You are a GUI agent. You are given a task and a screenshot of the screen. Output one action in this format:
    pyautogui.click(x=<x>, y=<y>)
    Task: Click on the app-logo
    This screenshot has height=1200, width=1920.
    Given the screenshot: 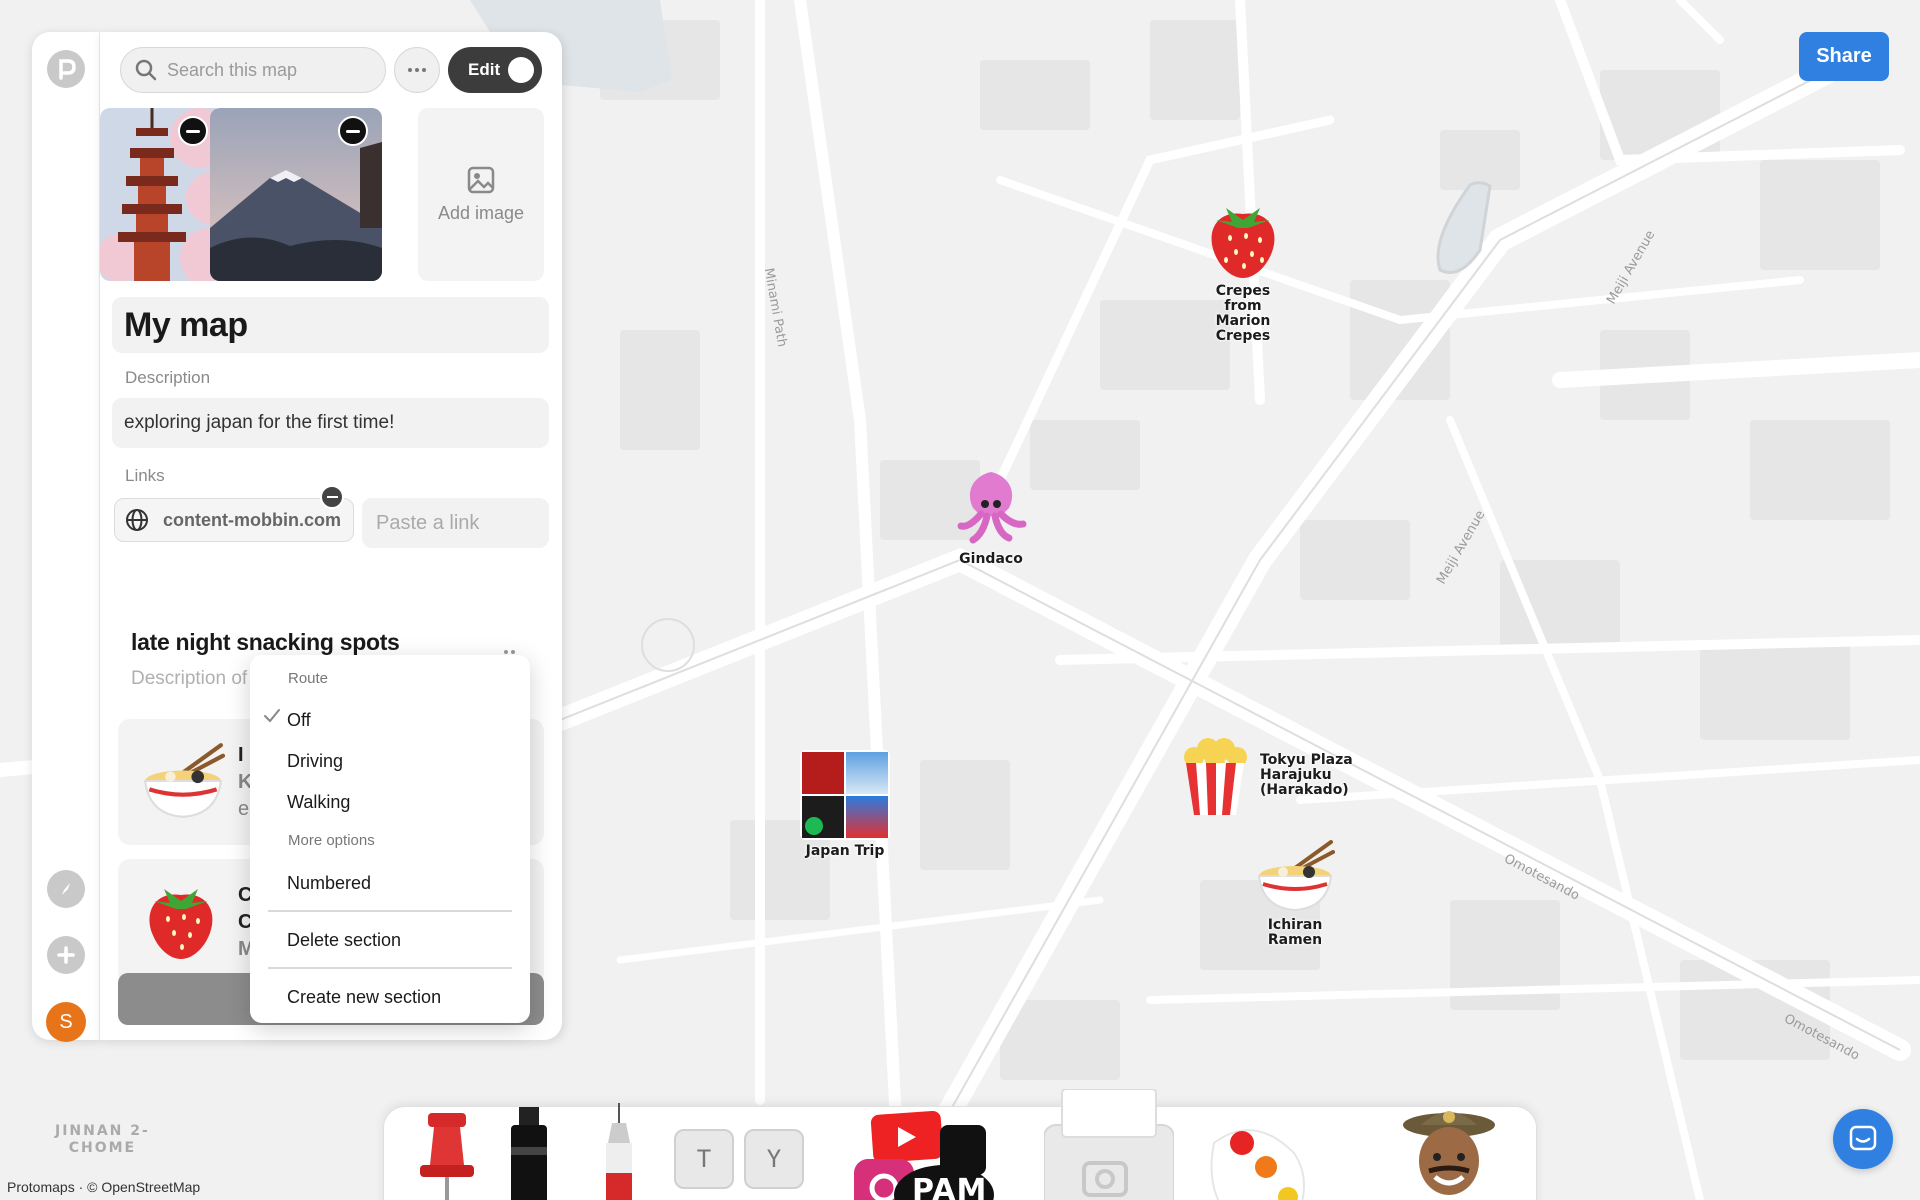 What is the action you would take?
    pyautogui.click(x=66, y=69)
    